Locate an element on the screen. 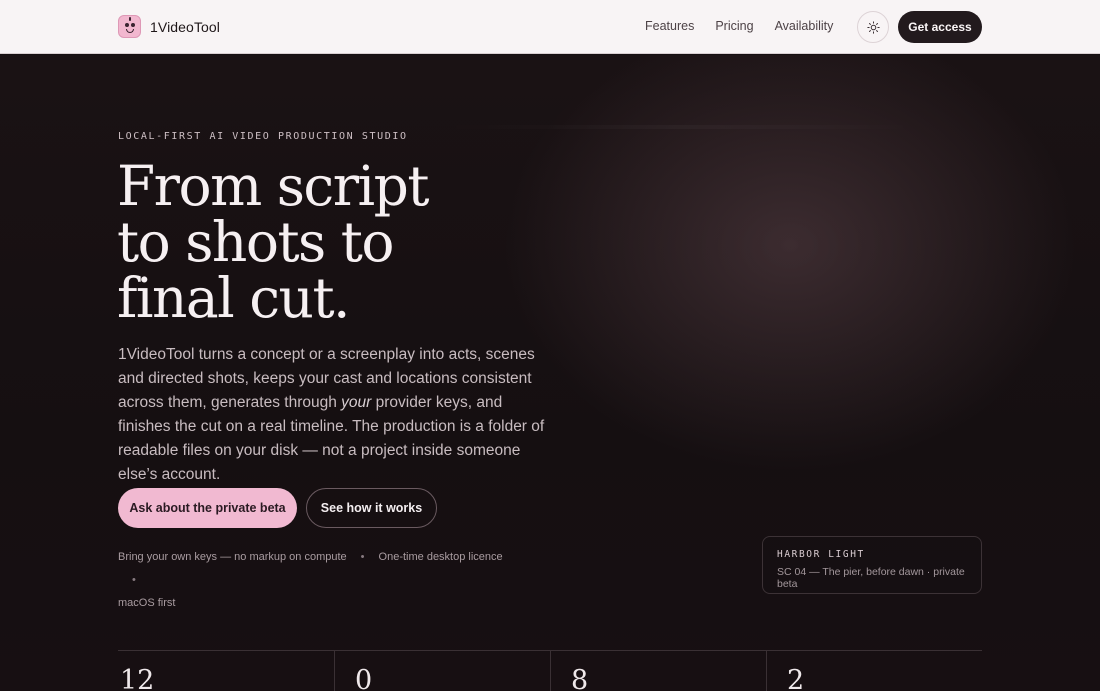 This screenshot has height=691, width=1100. stat-value: 0 is located at coordinates (364, 678).